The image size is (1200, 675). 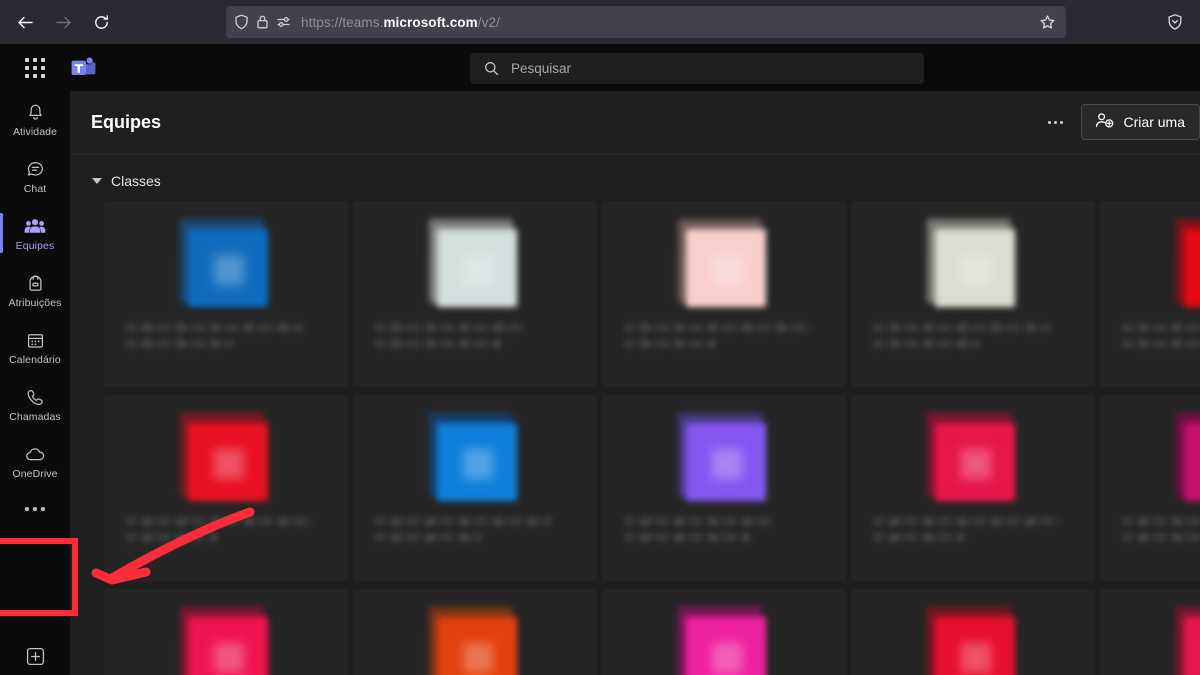 What do you see at coordinates (35, 404) in the screenshot?
I see `sidebar-item-chamadas: Chamadas` at bounding box center [35, 404].